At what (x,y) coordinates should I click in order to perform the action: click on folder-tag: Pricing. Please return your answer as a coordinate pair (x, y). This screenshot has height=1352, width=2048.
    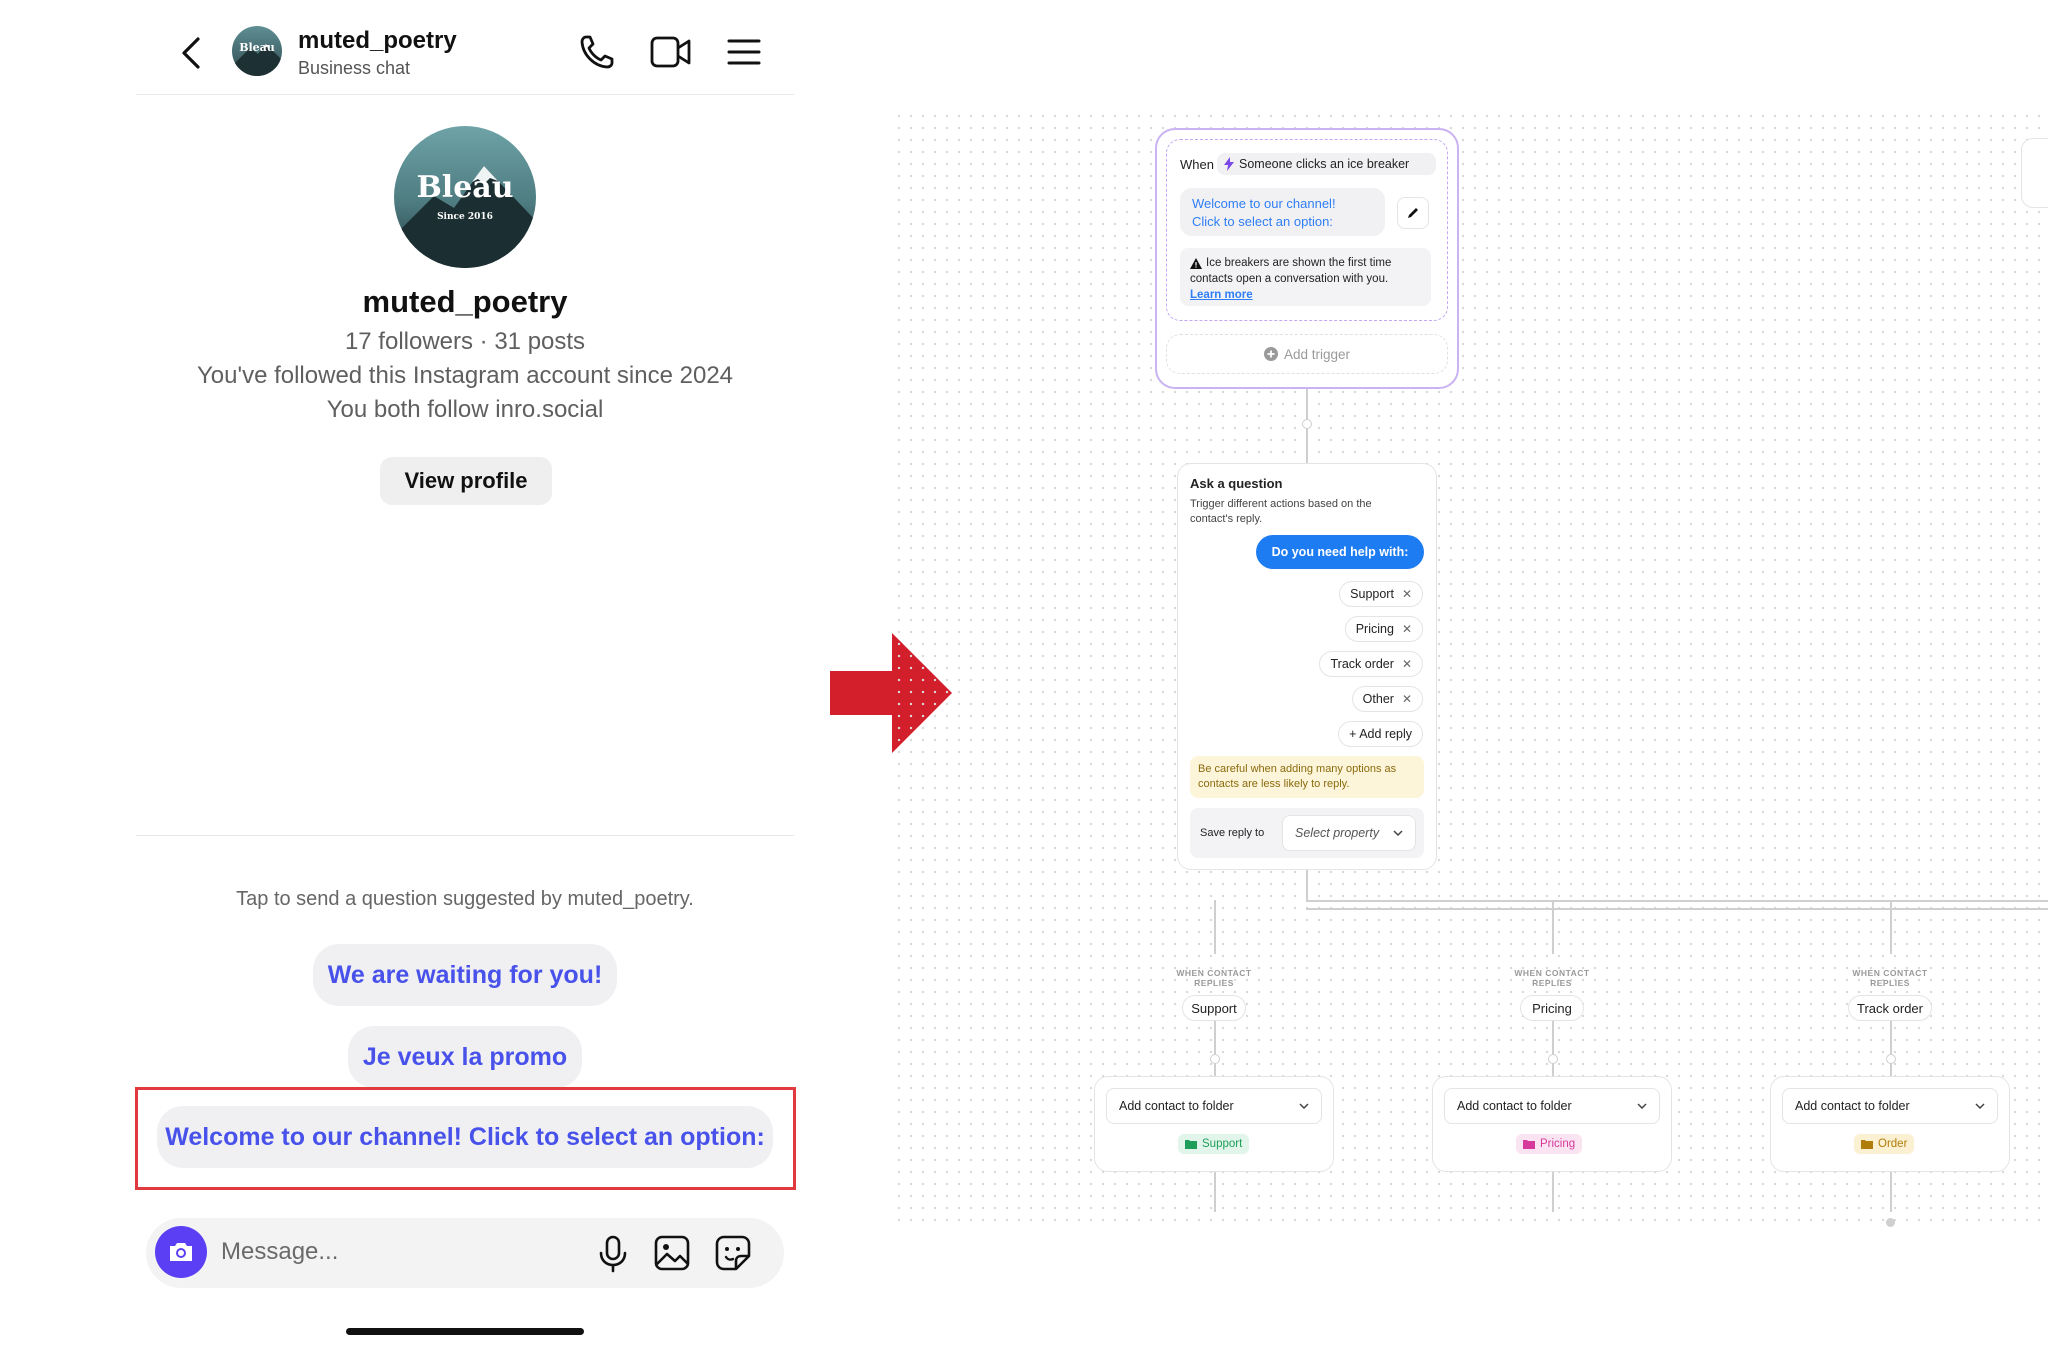
    Looking at the image, I should click on (1549, 1144).